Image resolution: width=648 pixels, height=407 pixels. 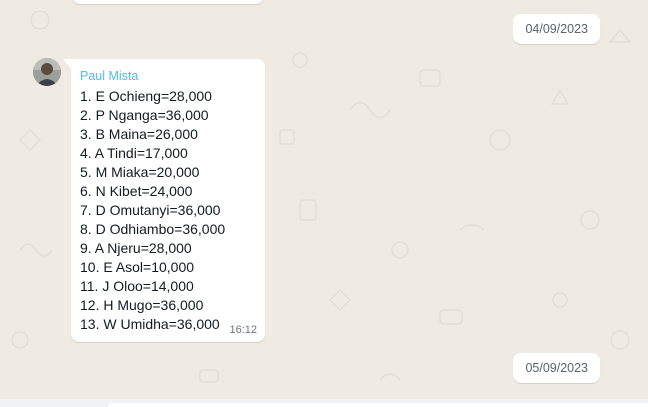 What do you see at coordinates (67, 64) in the screenshot?
I see `bubble-tail` at bounding box center [67, 64].